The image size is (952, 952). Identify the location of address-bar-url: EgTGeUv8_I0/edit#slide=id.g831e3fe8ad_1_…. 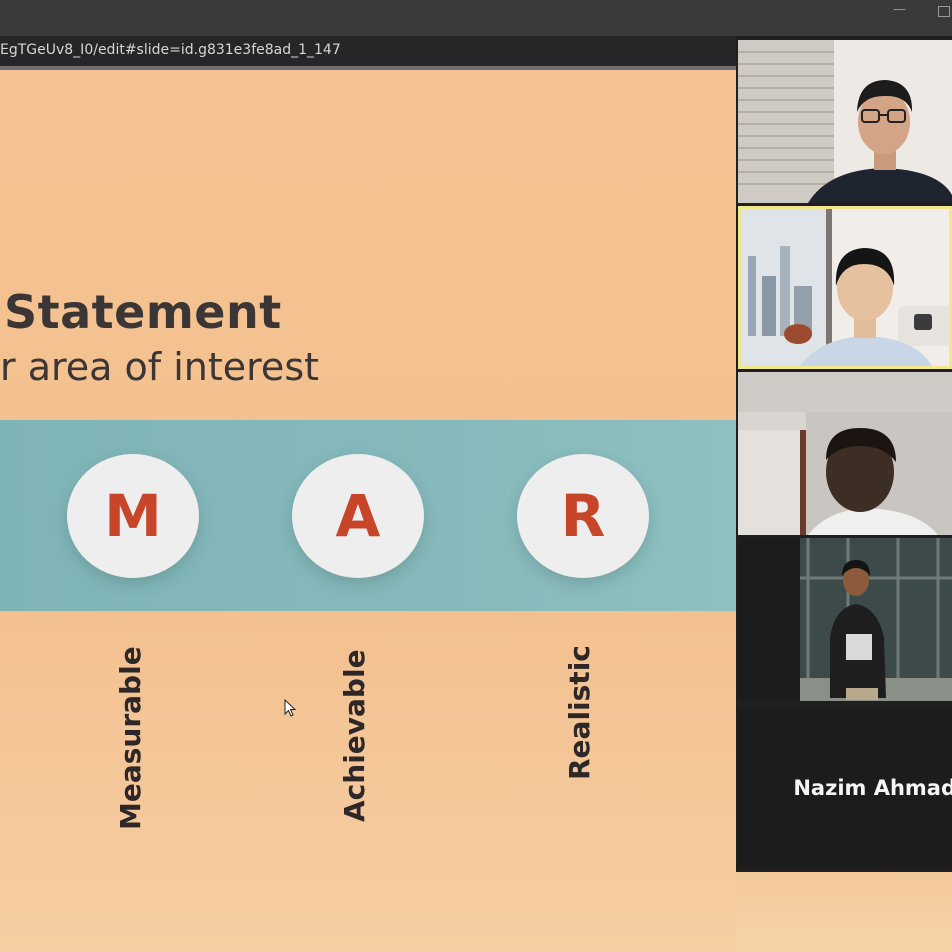
(170, 50).